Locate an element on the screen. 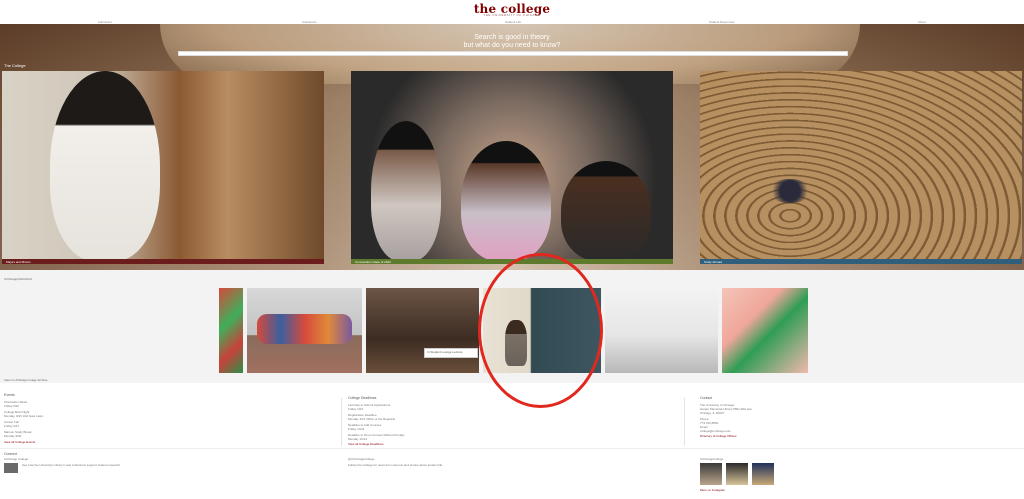 The image size is (1024, 499). deadline-date: Friday 10/11 is located at coordinates (356, 429).